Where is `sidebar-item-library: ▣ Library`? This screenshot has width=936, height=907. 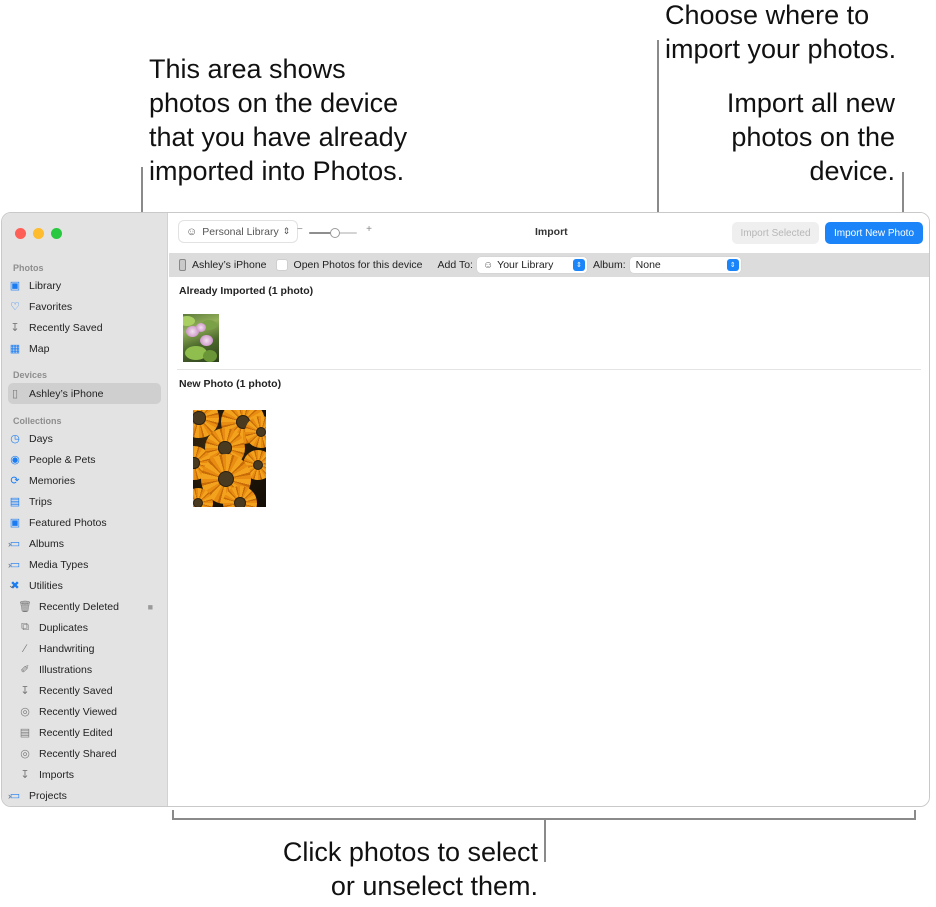 sidebar-item-library: ▣ Library is located at coordinates (84, 285).